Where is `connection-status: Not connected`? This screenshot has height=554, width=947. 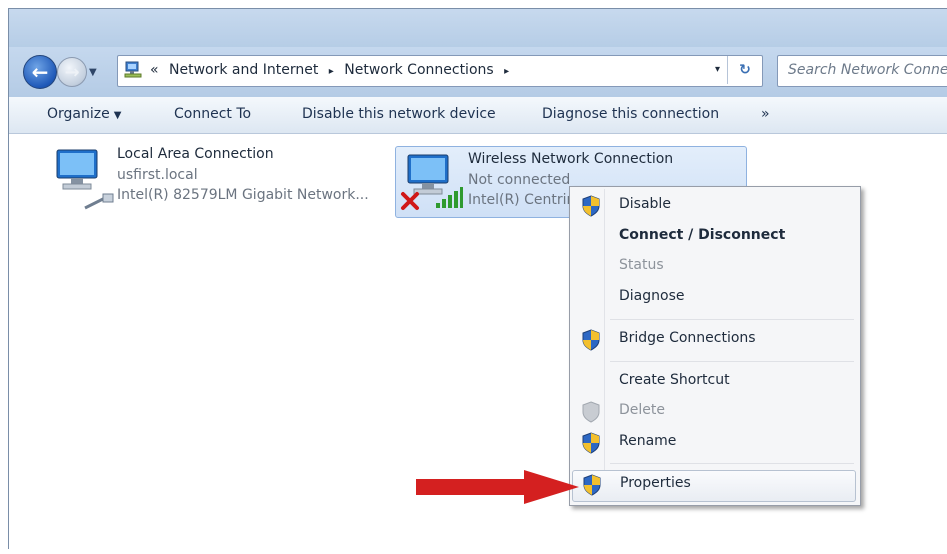
connection-status: Not connected is located at coordinates (519, 180).